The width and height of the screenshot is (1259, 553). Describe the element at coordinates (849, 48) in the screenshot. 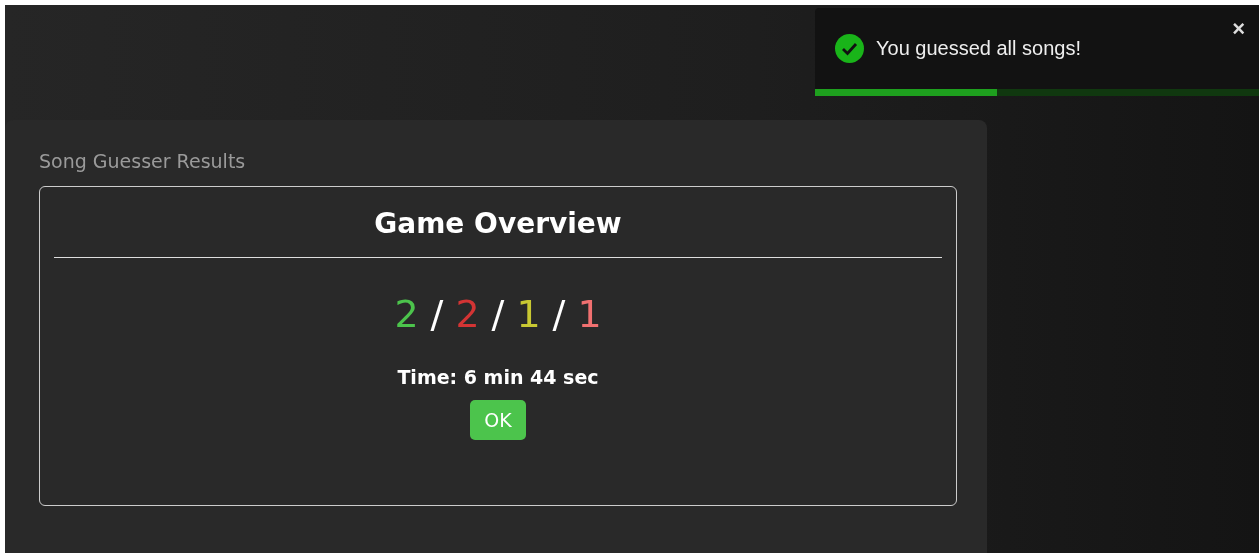

I see `check-icon` at that location.